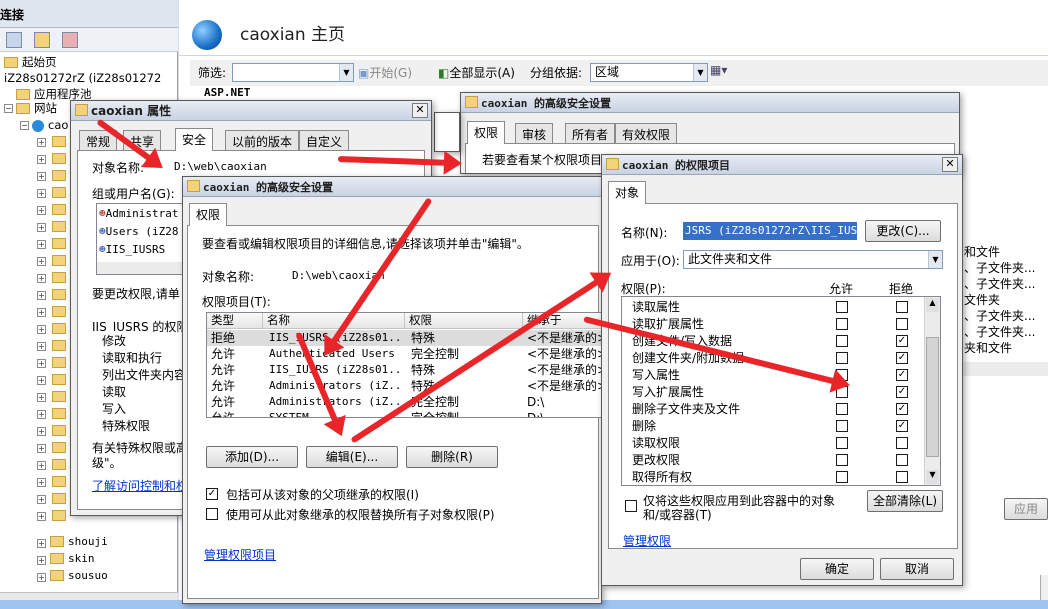 This screenshot has height=609, width=1048. What do you see at coordinates (404, 354) in the screenshot?
I see `table-row: 允许 Authenticated Users 完全控制 <不是继承的>` at bounding box center [404, 354].